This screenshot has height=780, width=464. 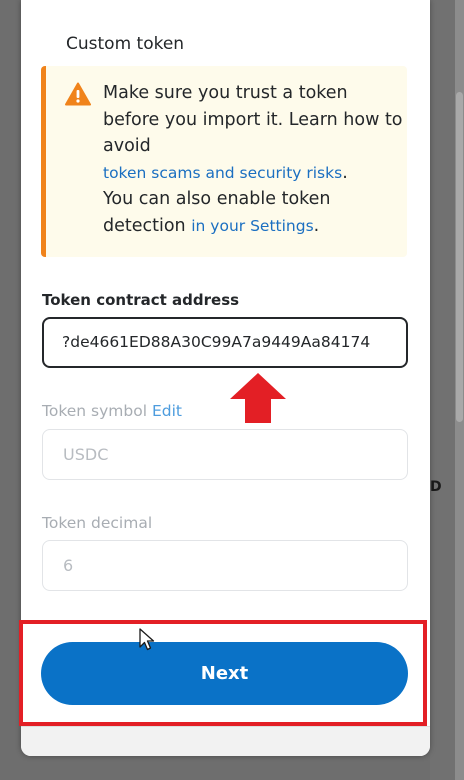 What do you see at coordinates (95, 411) in the screenshot?
I see `token-symbol-label: Token symbol` at bounding box center [95, 411].